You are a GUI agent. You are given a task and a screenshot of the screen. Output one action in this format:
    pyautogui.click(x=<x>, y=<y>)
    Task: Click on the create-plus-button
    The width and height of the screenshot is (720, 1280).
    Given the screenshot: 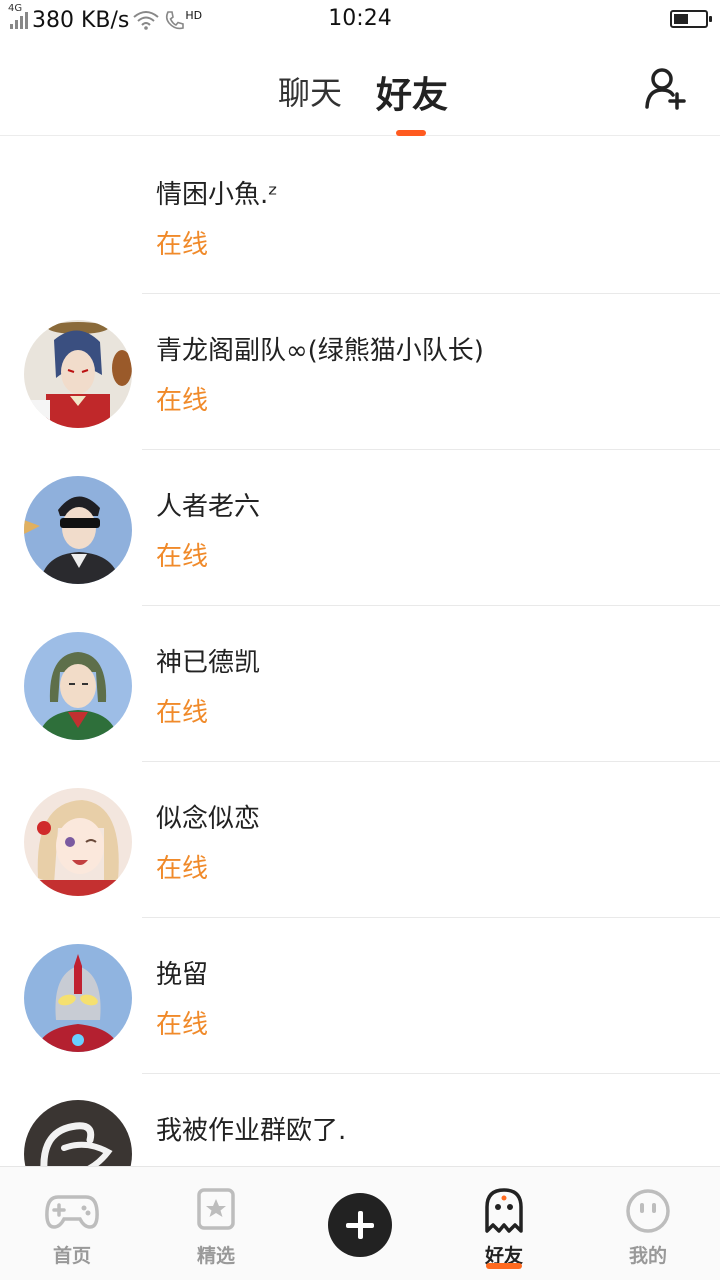 What is the action you would take?
    pyautogui.click(x=360, y=1225)
    